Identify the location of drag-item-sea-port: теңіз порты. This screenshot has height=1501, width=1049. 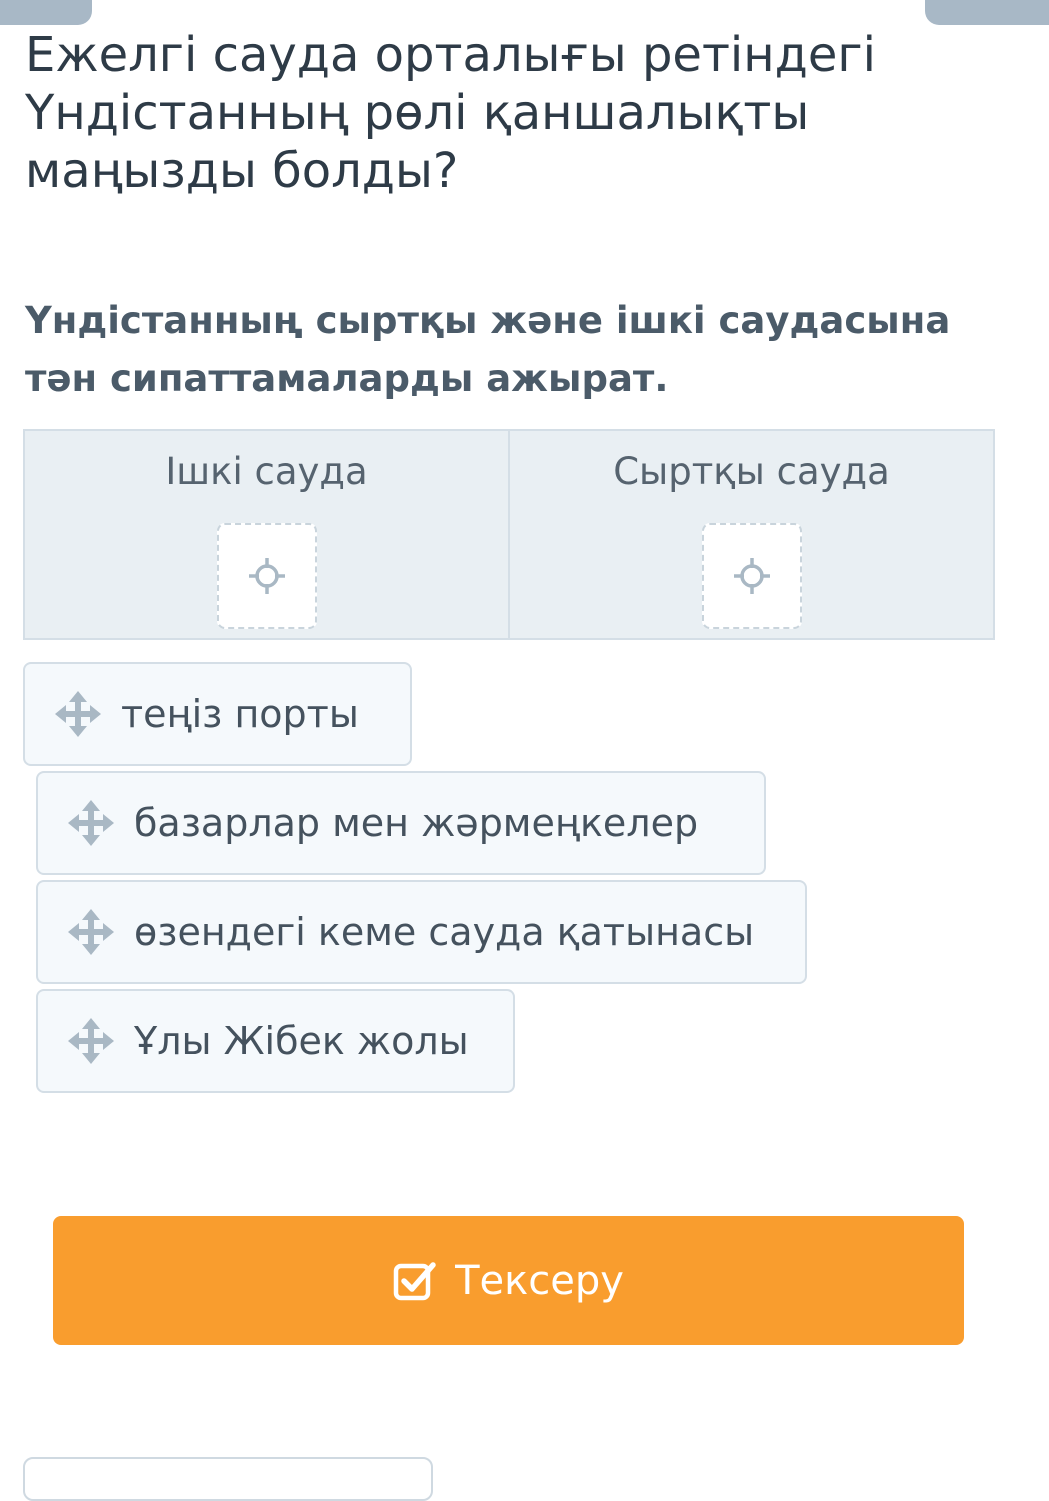
(217, 714).